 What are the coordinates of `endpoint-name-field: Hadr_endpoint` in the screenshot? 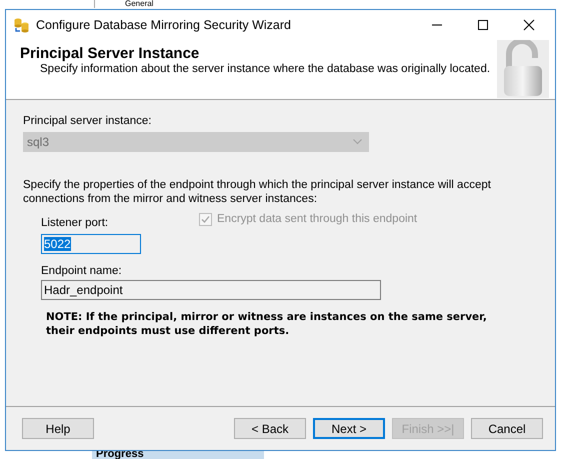 It's located at (211, 290).